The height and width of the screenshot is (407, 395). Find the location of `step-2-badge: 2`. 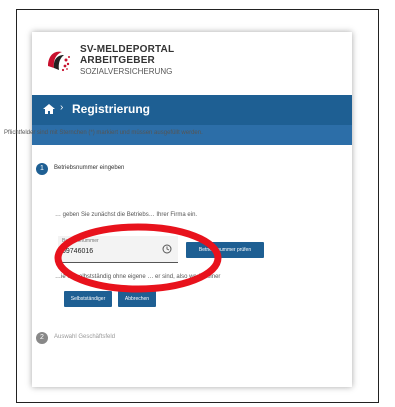

step-2-badge: 2 is located at coordinates (42, 338).